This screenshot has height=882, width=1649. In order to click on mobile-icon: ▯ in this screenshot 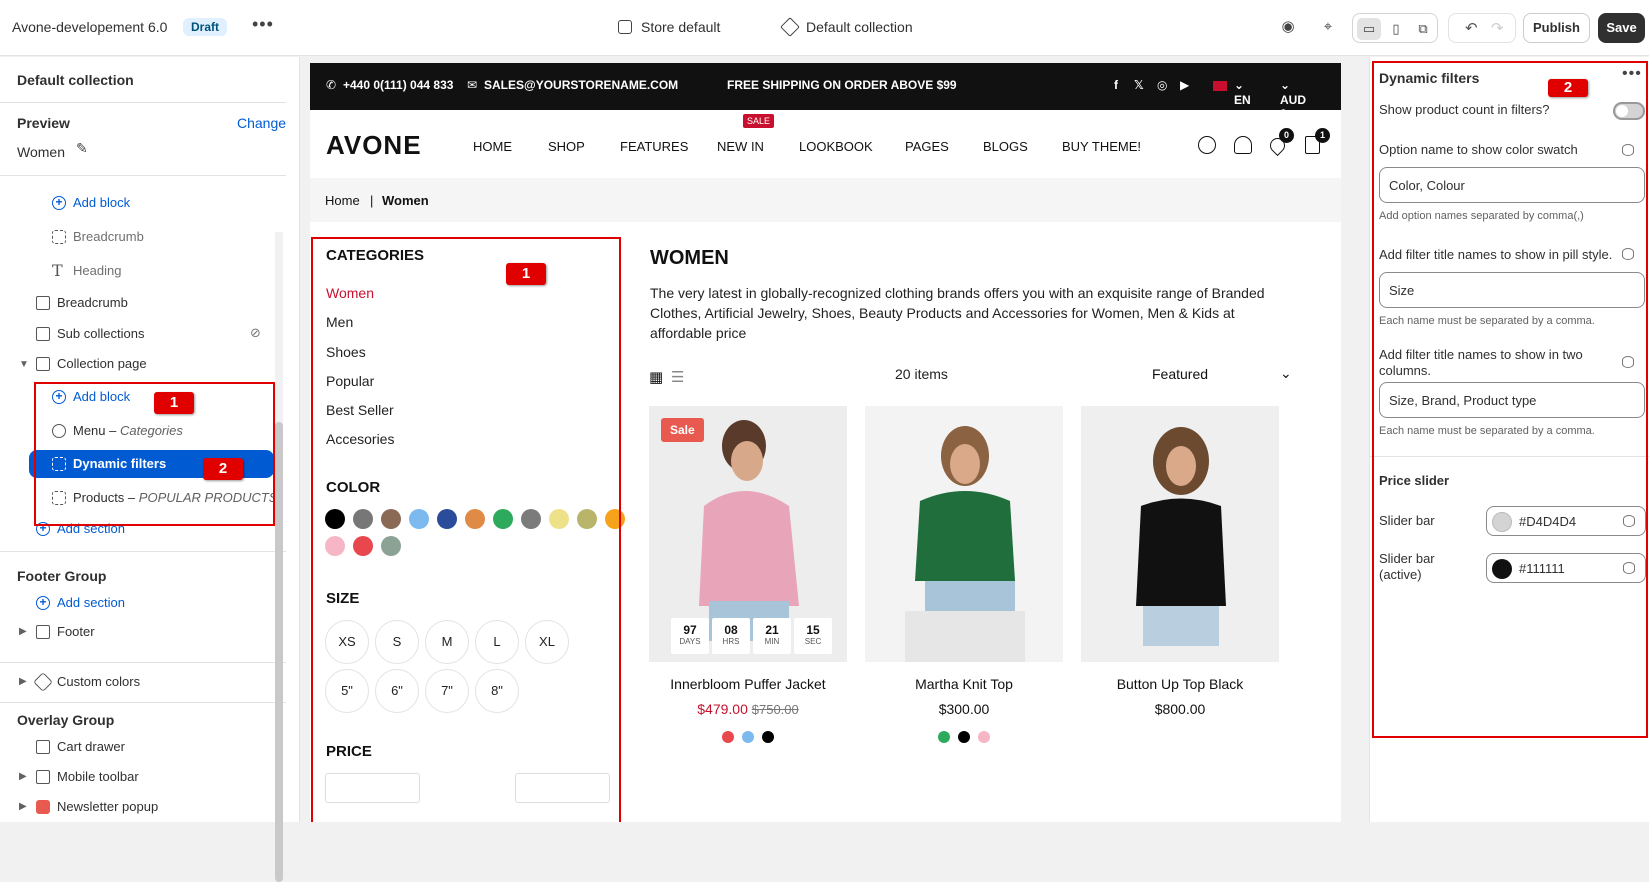, I will do `click(1396, 29)`.